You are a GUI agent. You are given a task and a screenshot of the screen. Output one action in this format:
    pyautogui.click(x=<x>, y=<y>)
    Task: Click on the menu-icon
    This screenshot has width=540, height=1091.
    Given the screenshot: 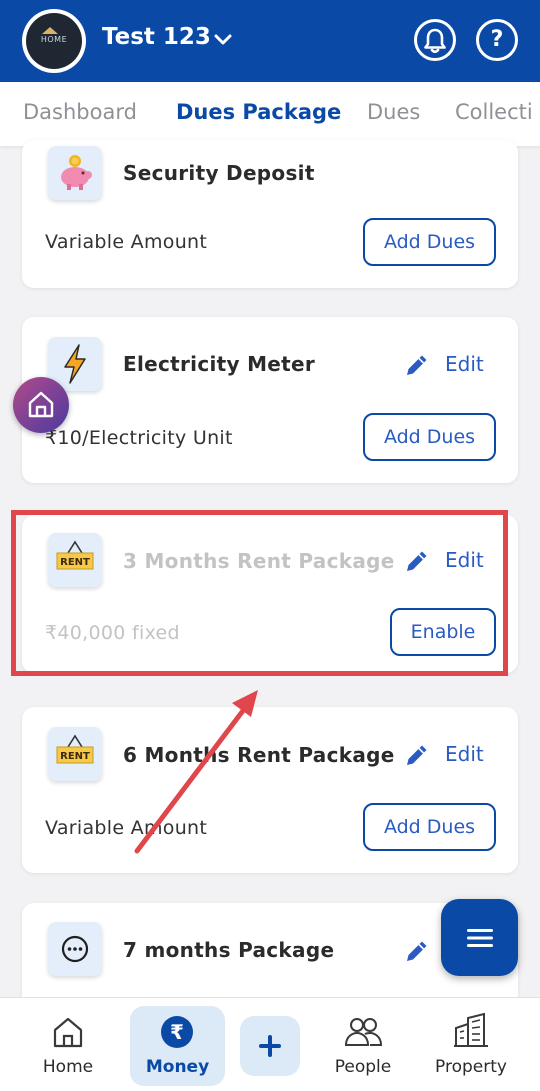 What is the action you would take?
    pyautogui.click(x=480, y=938)
    